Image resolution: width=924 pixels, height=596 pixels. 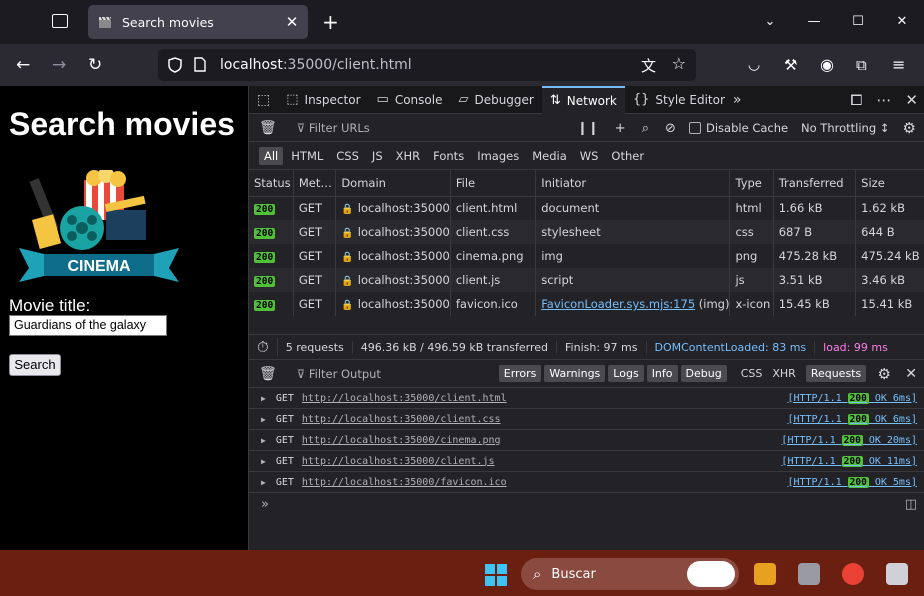 I want to click on url-bar: localhost:35000/client.html 文 ☆, so click(x=427, y=65).